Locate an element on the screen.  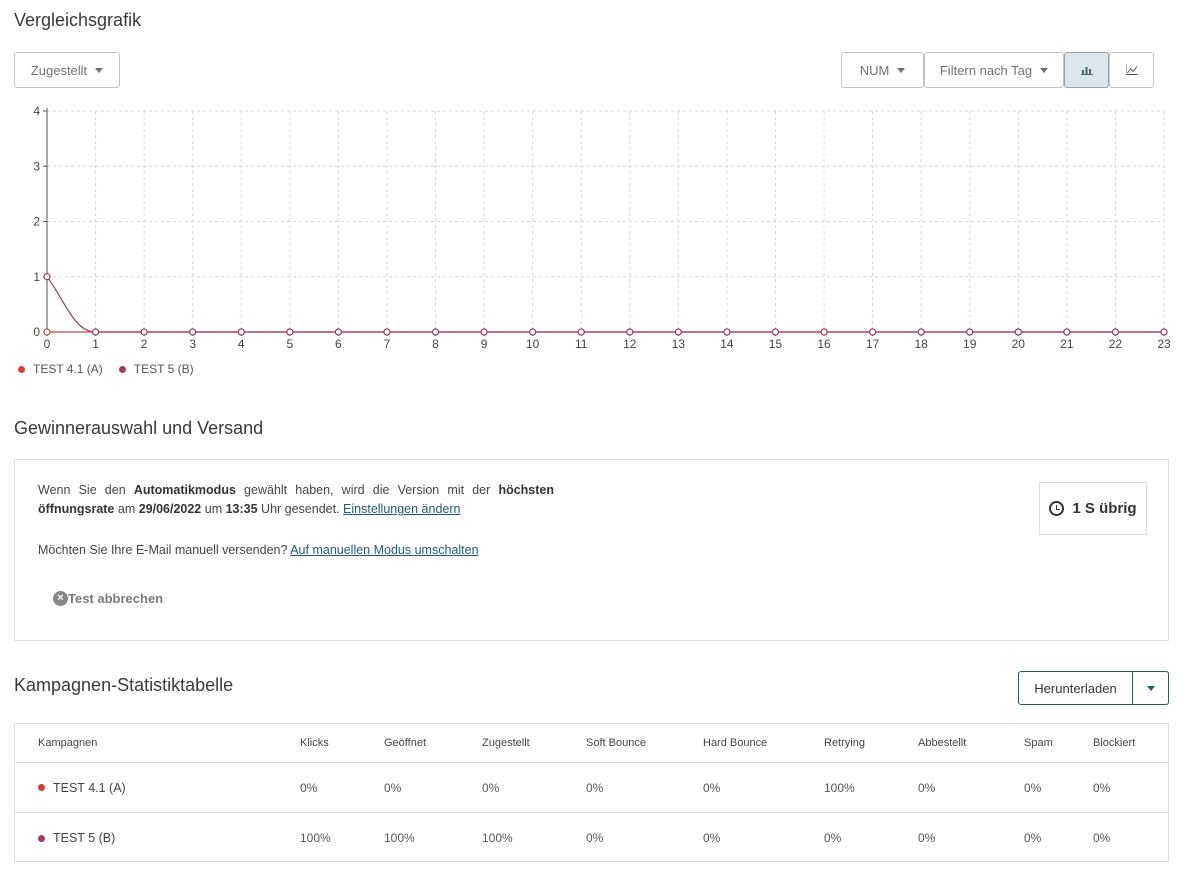
y-tick-label: 2 is located at coordinates (36, 222).